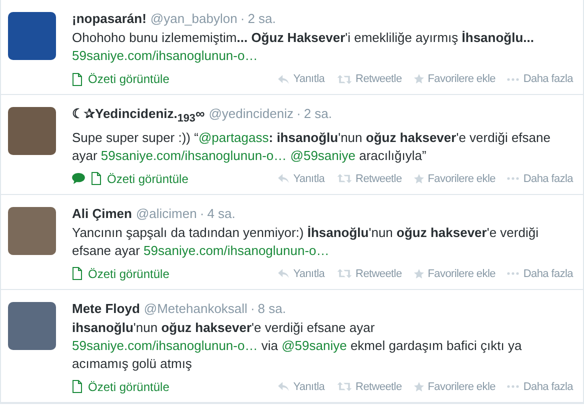  What do you see at coordinates (106, 308) in the screenshot?
I see `user-name: Mete Floyd` at bounding box center [106, 308].